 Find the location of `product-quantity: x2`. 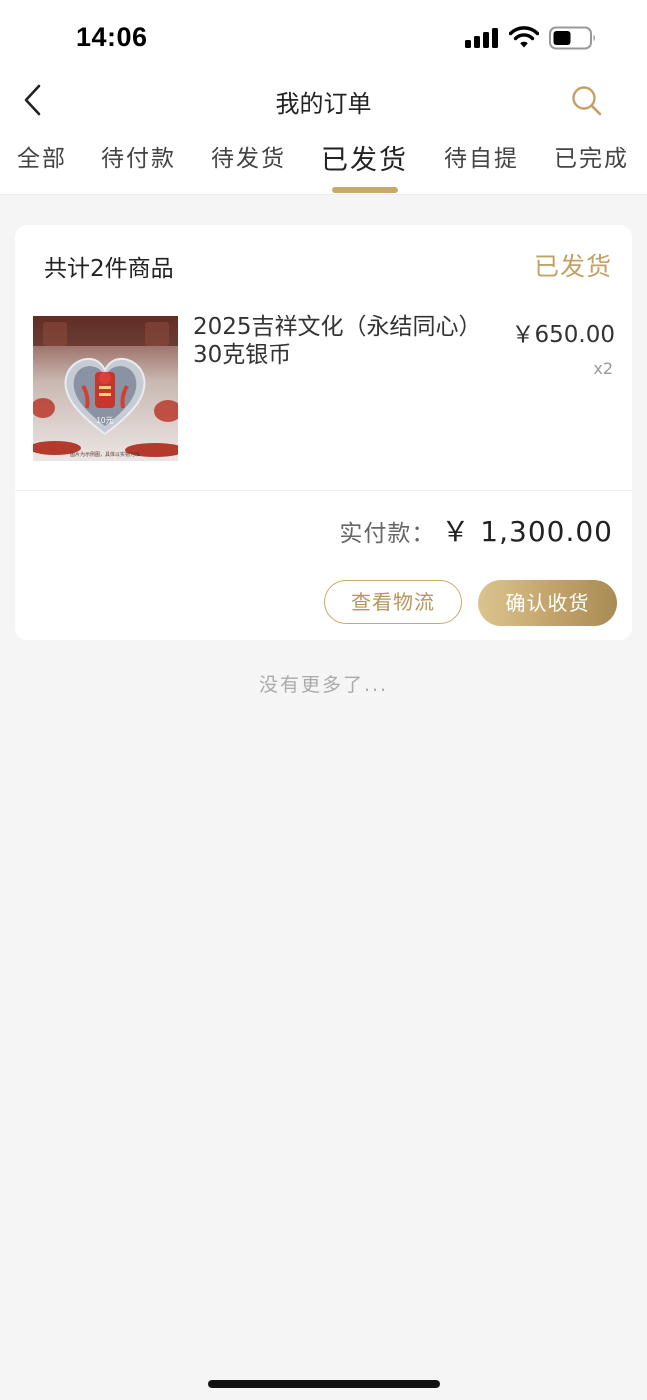

product-quantity: x2 is located at coordinates (603, 368).